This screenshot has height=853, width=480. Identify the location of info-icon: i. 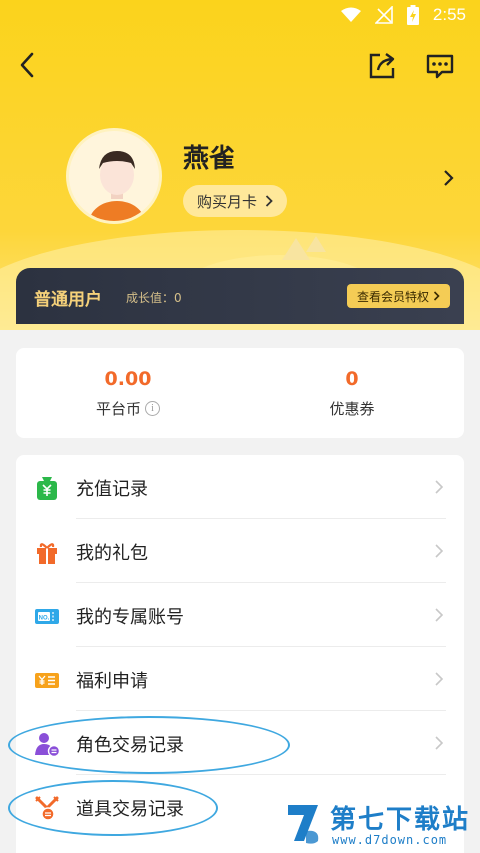
(152, 408).